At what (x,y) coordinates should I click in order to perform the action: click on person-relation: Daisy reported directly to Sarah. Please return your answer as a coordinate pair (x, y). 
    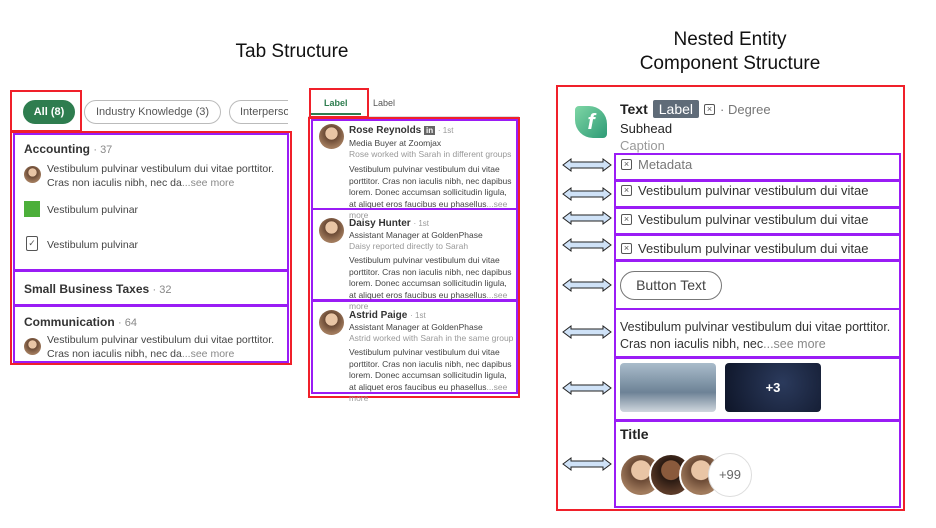
    Looking at the image, I should click on (409, 246).